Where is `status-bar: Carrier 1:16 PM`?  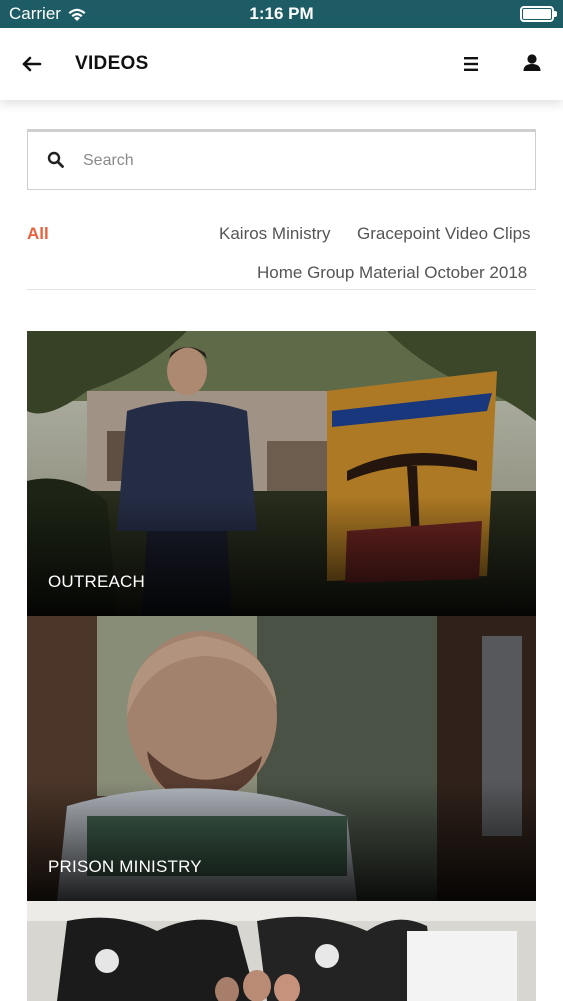
status-bar: Carrier 1:16 PM is located at coordinates (281, 14).